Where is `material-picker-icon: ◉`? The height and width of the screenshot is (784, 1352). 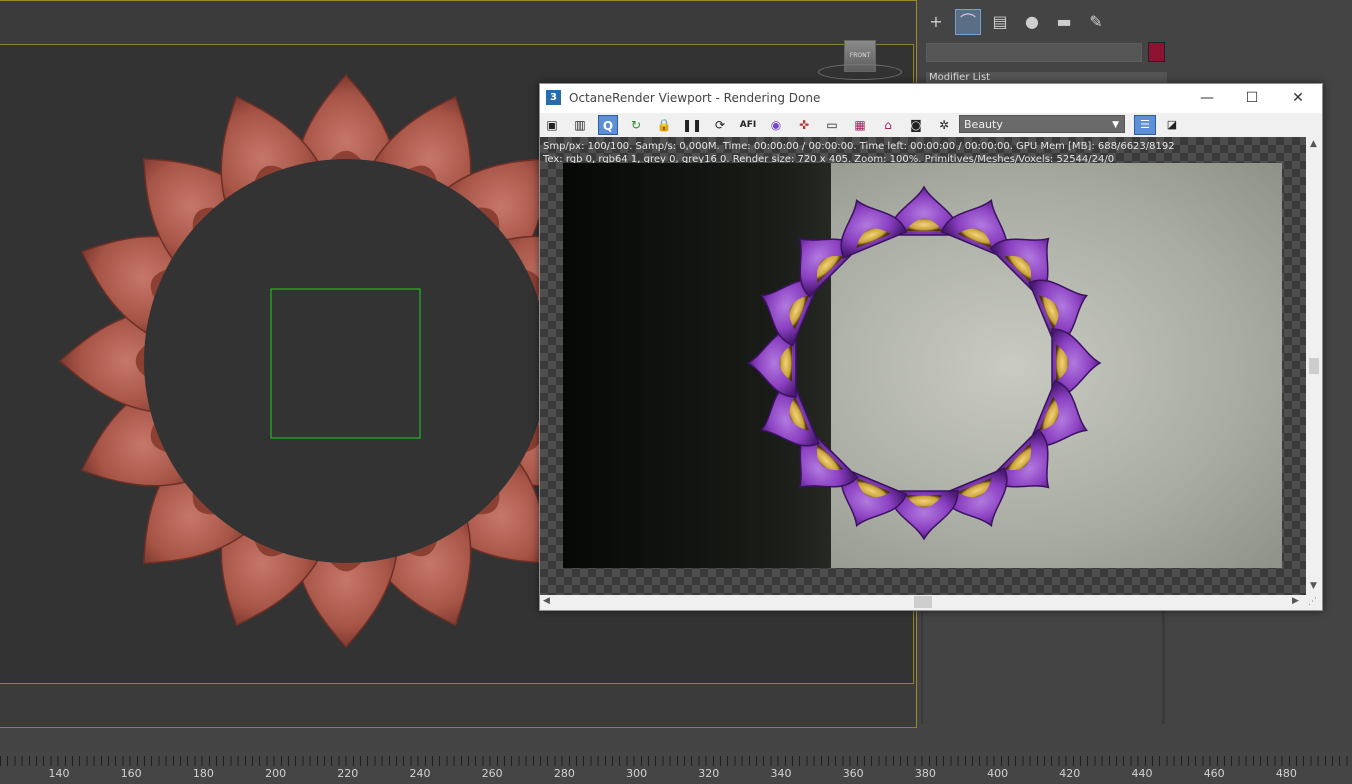 material-picker-icon: ◉ is located at coordinates (776, 125).